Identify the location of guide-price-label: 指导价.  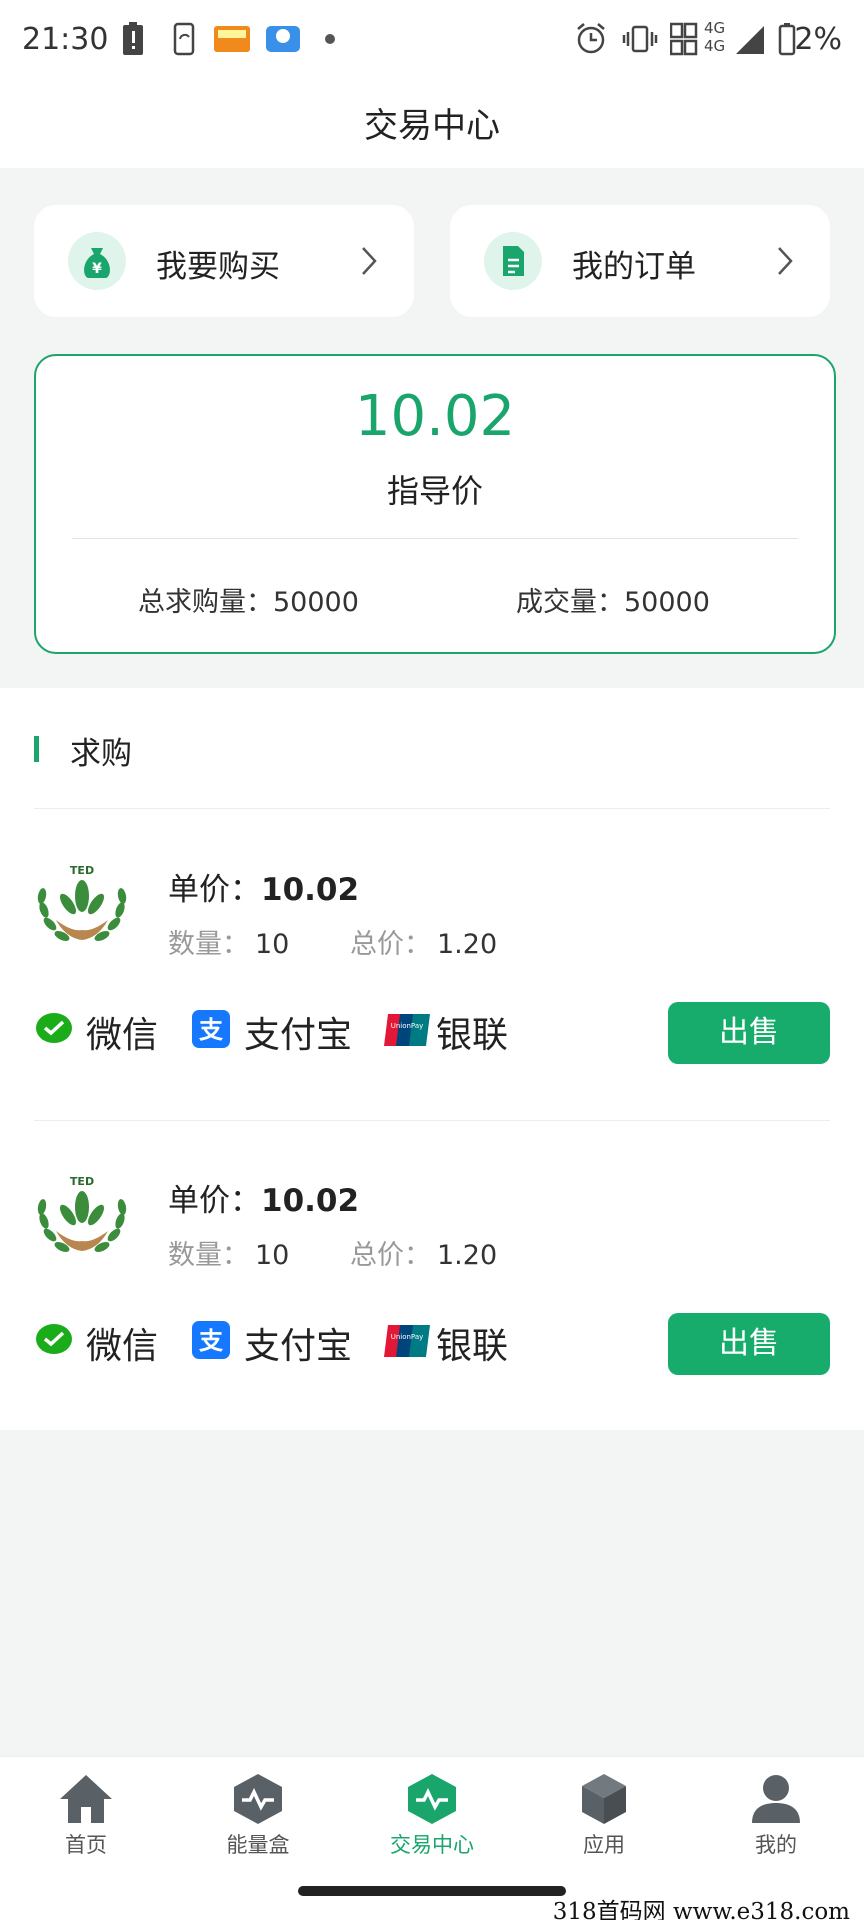
(434, 491).